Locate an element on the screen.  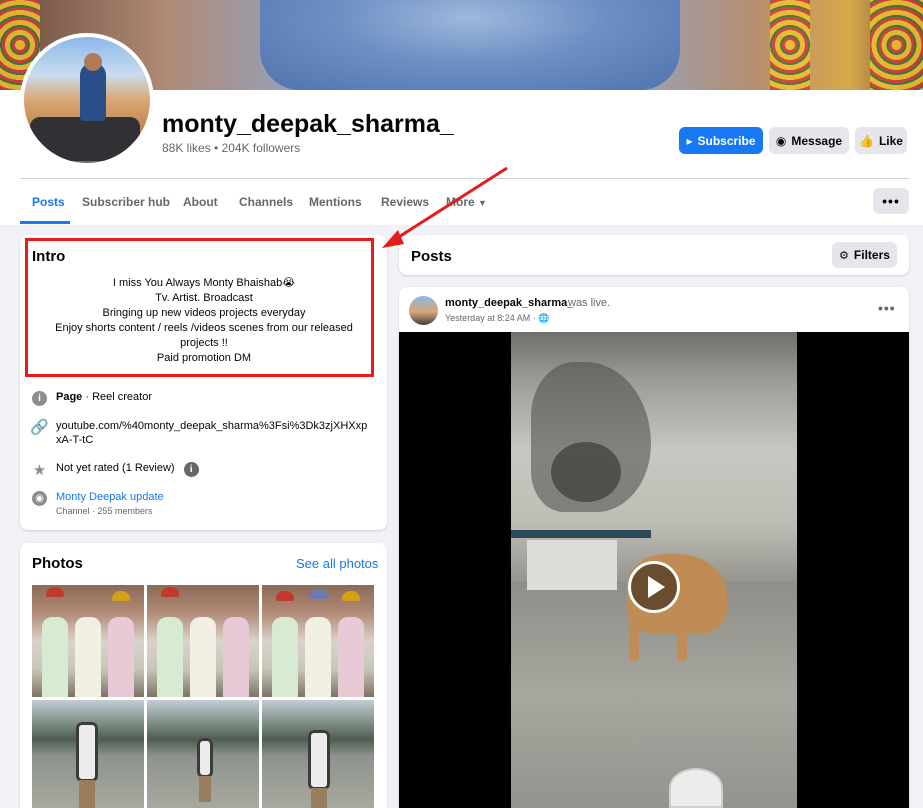
tab-about: About is located at coordinates (200, 202).